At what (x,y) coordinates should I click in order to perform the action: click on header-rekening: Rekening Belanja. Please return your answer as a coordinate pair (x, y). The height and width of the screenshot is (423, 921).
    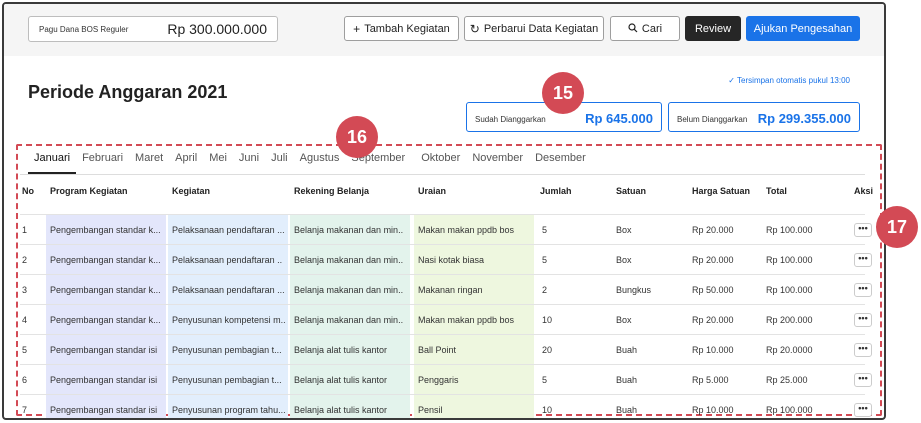
    Looking at the image, I should click on (332, 191).